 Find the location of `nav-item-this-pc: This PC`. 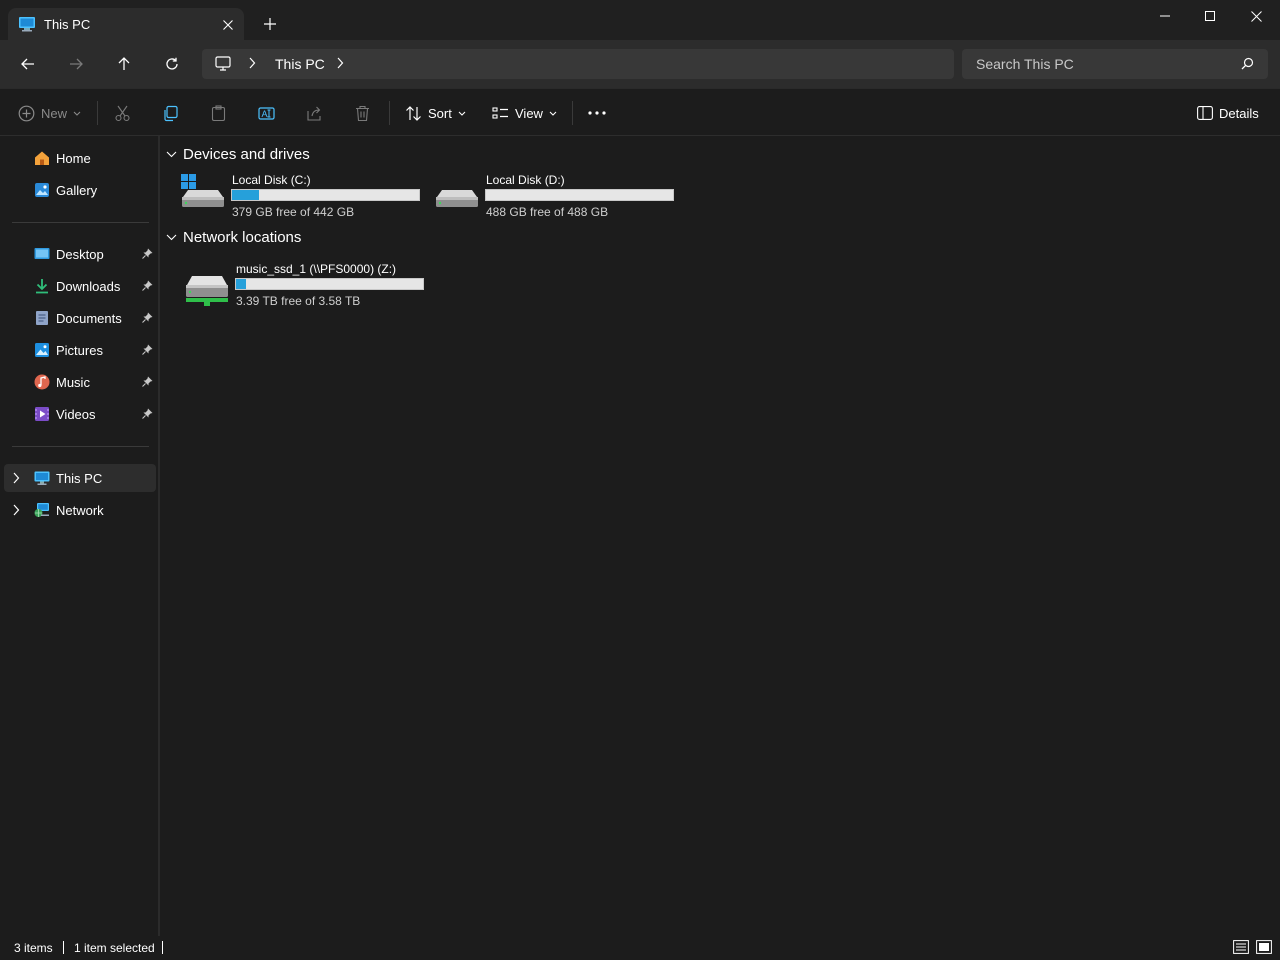

nav-item-this-pc: This PC is located at coordinates (80, 478).